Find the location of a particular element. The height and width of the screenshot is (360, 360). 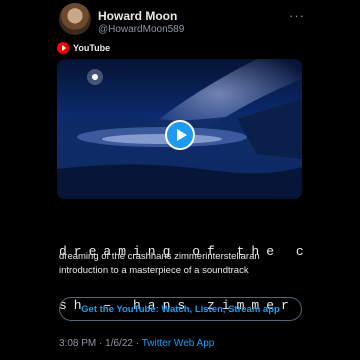

provider-label: YouTube is located at coordinates (92, 48).